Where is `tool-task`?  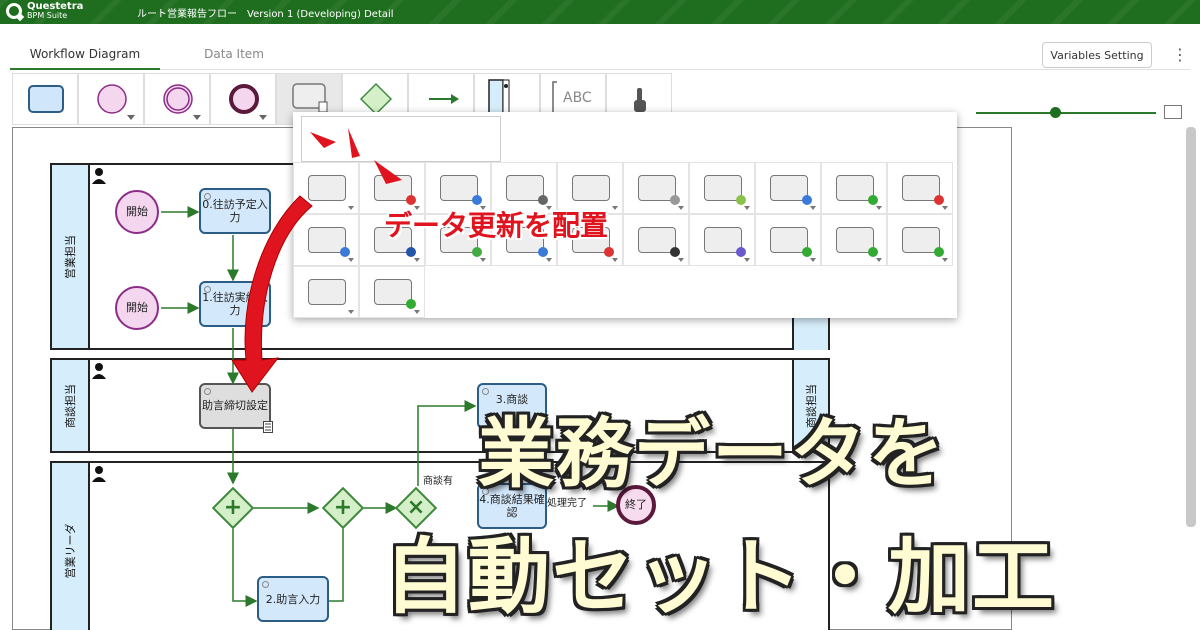
tool-task is located at coordinates (45, 99).